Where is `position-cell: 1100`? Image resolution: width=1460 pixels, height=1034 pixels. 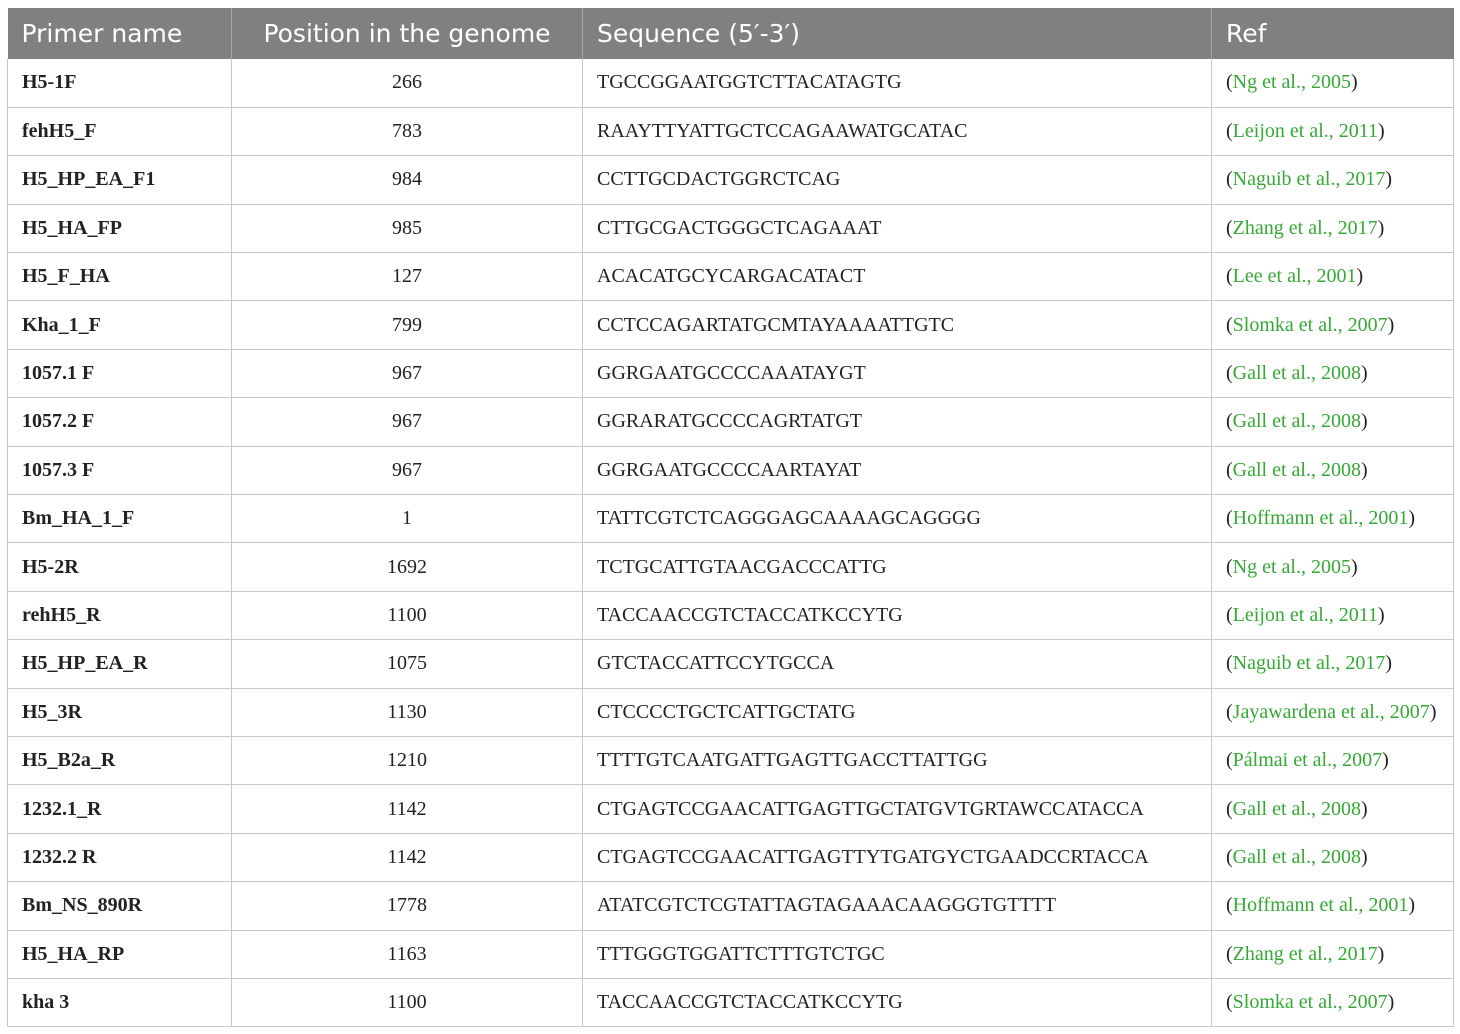 position-cell: 1100 is located at coordinates (407, 616).